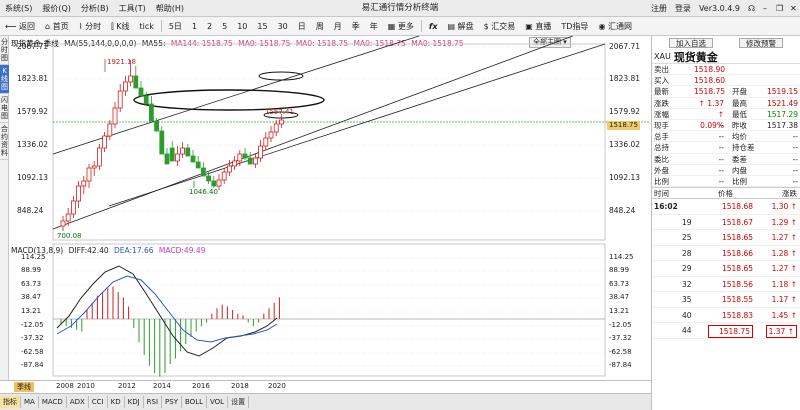 This screenshot has width=800, height=410. Describe the element at coordinates (739, 137) in the screenshot. I see `quote-label: 均价` at that location.